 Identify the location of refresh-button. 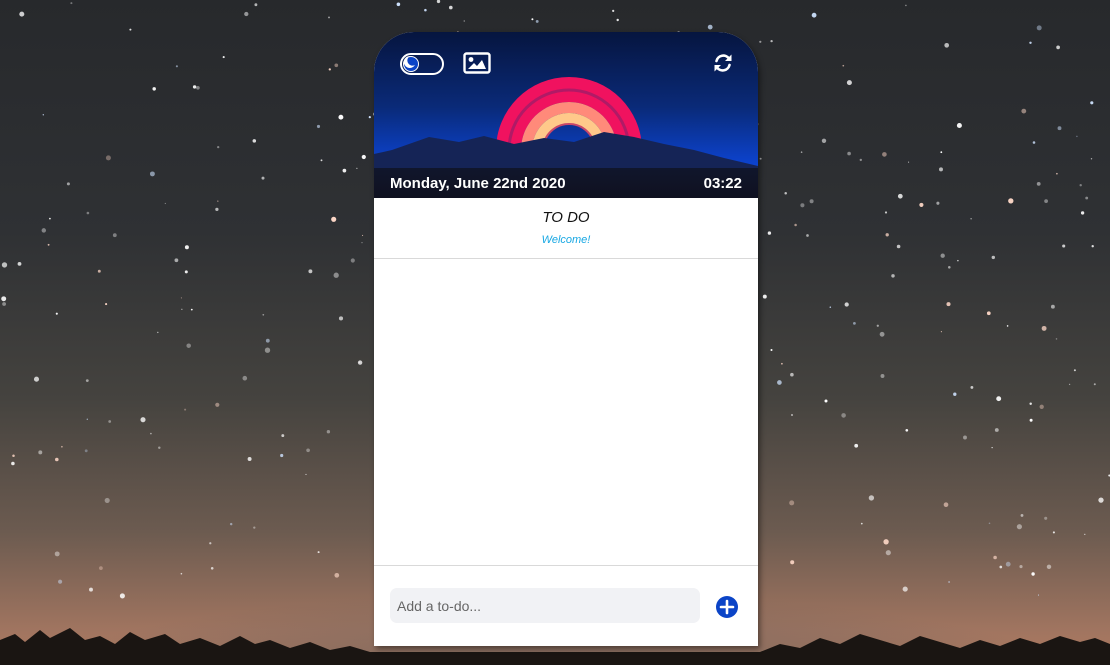
(723, 63).